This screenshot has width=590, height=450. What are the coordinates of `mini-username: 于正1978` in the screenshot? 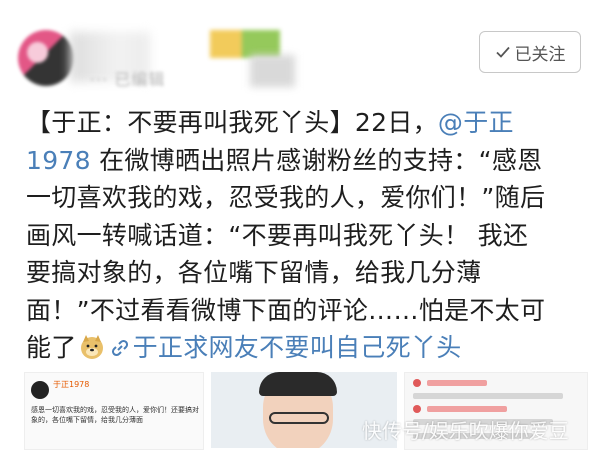 It's located at (71, 384).